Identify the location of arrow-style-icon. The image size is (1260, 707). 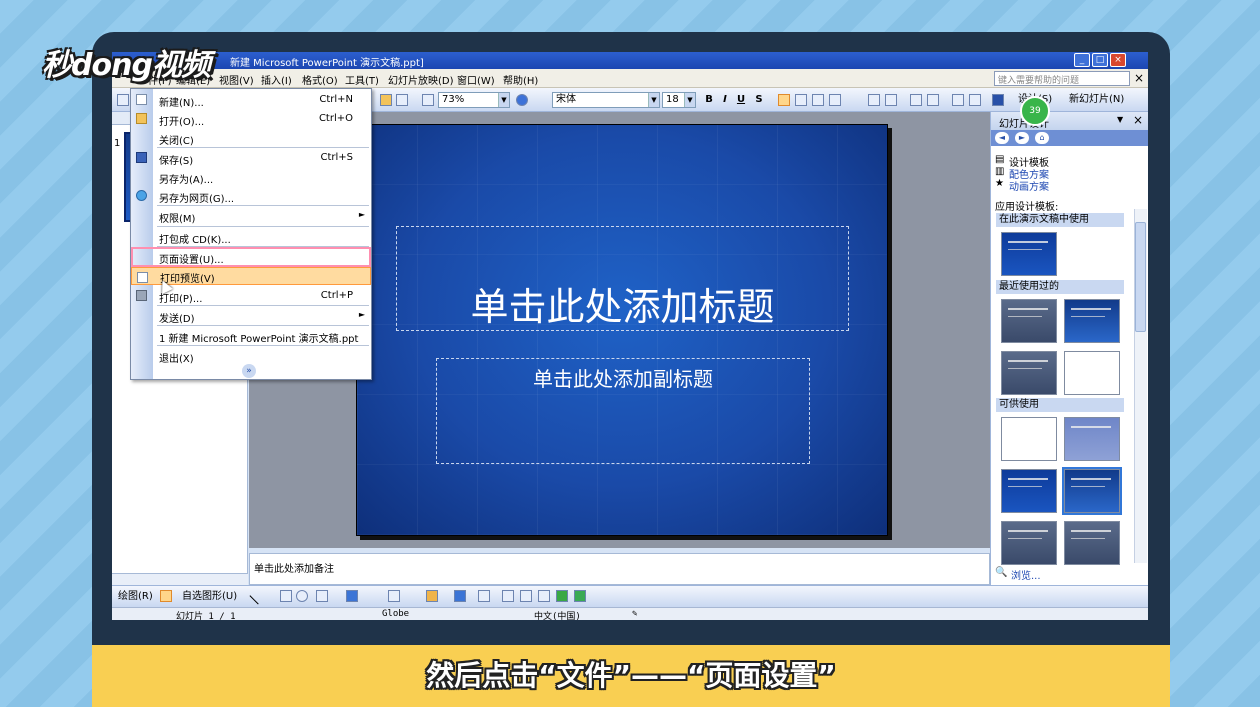
(544, 596).